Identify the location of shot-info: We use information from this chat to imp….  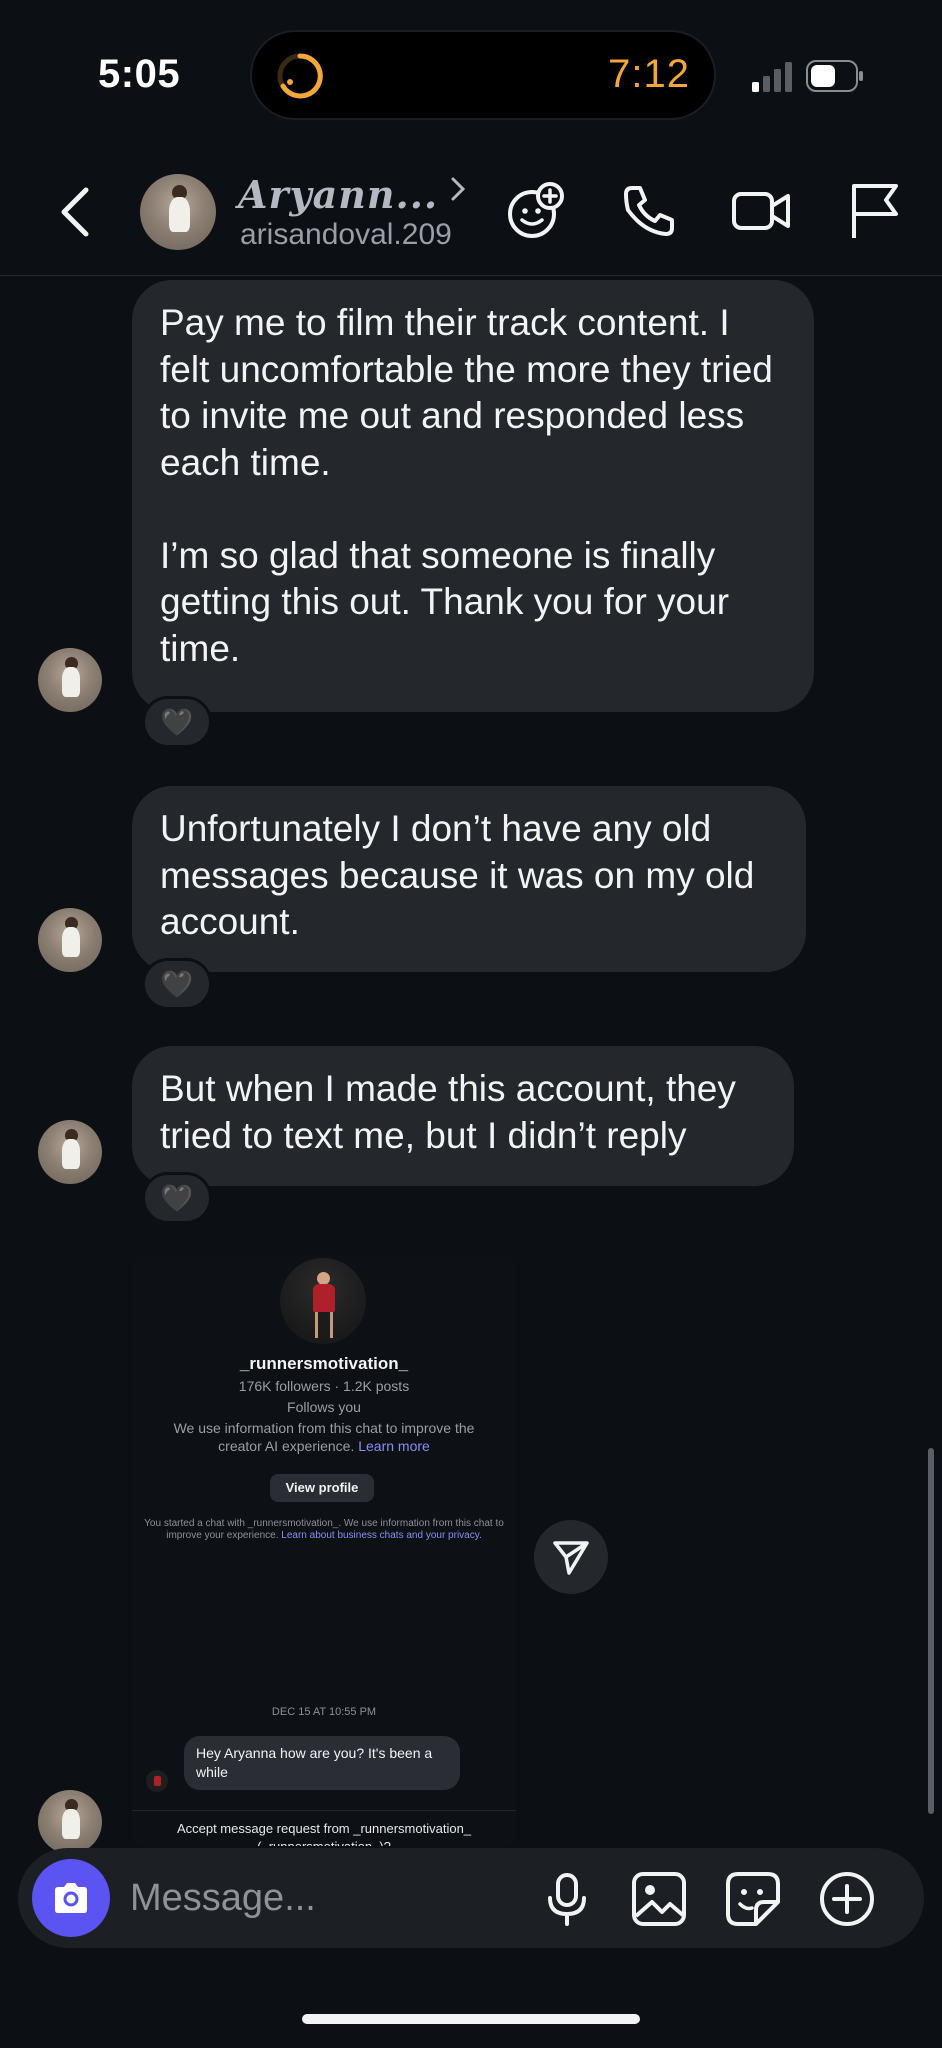
(324, 1437).